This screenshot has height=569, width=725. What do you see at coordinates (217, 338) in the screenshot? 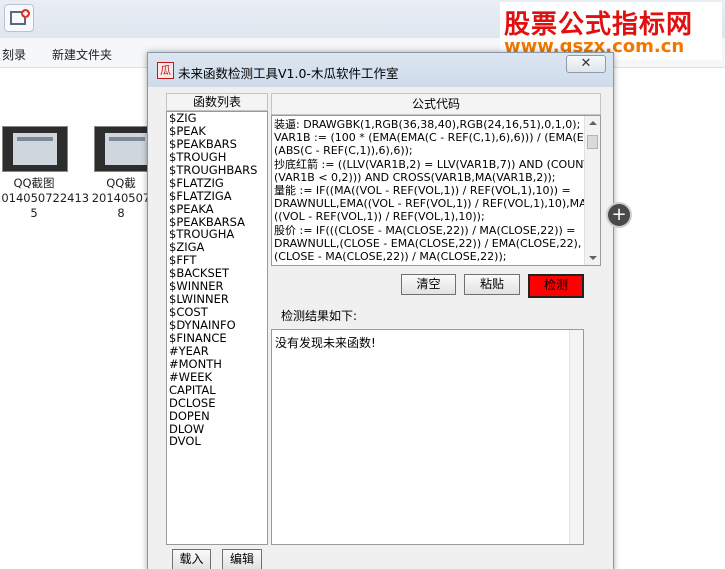
I see `function-list-item: $FINANCE` at bounding box center [217, 338].